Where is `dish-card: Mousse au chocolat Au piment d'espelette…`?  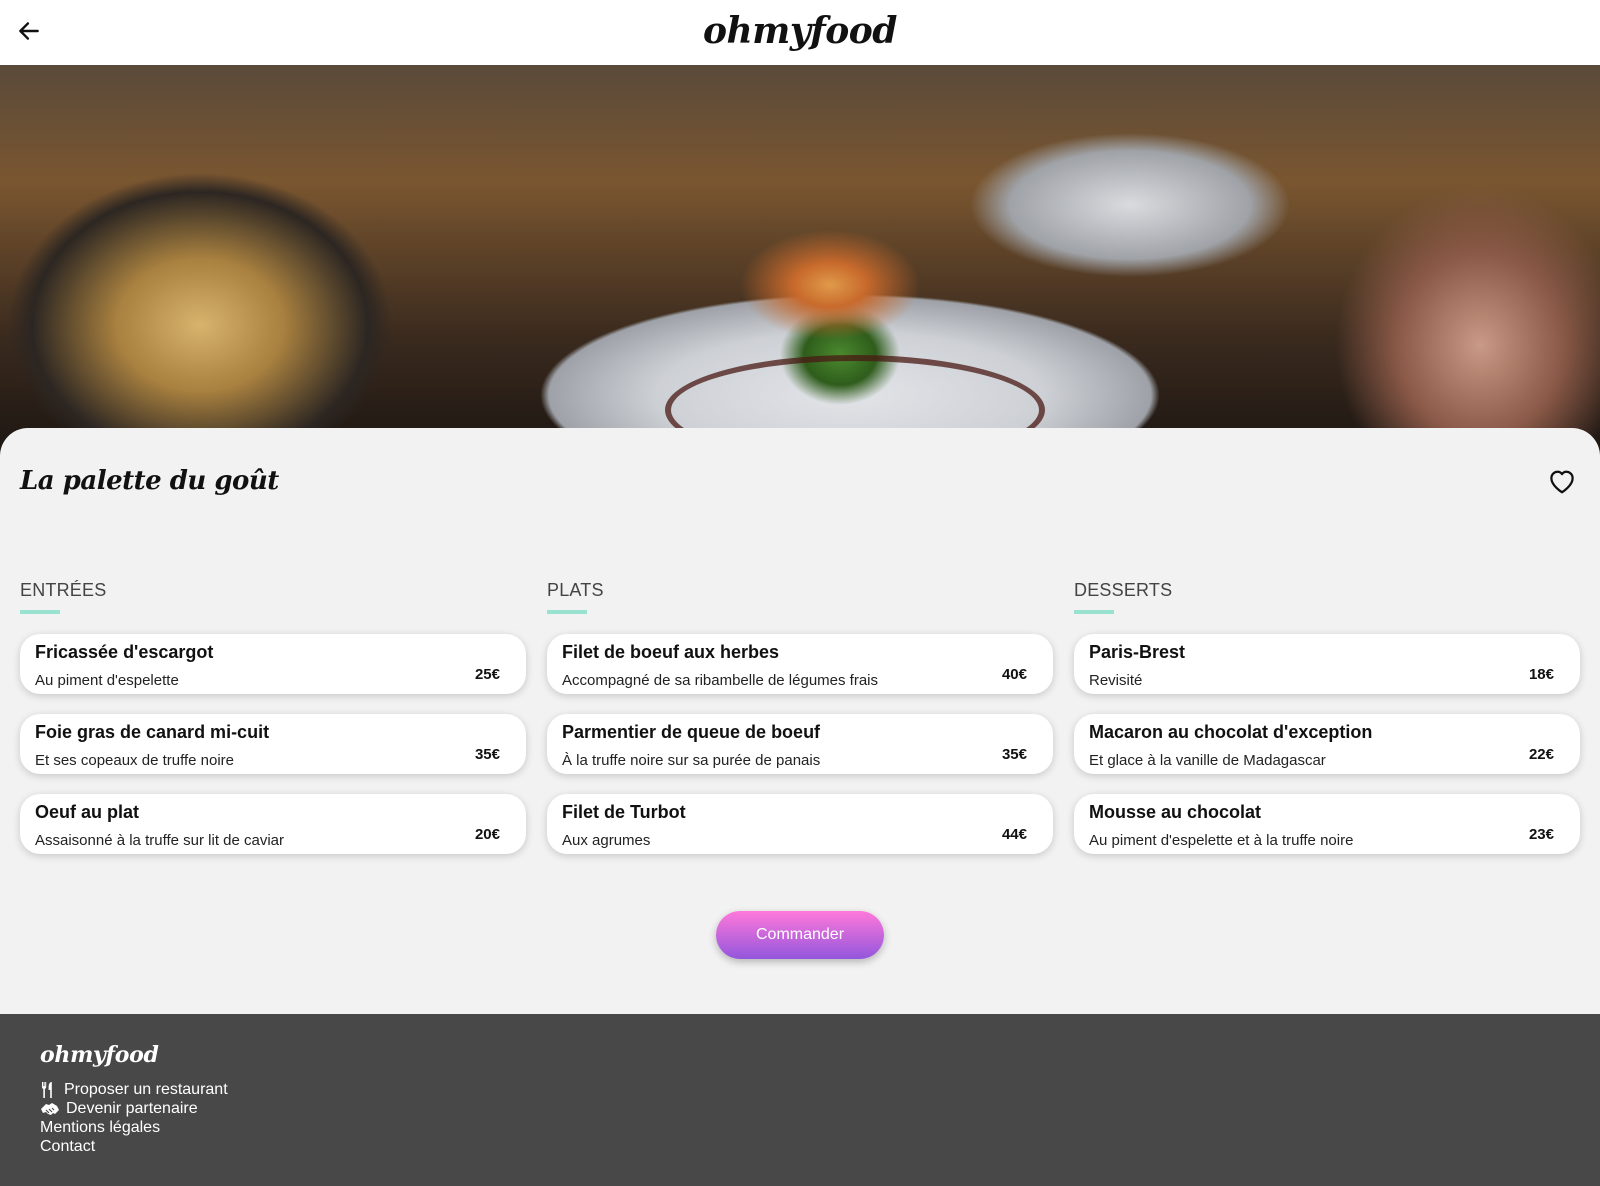
dish-card: Mousse au chocolat Au piment d'espelette… is located at coordinates (1327, 824).